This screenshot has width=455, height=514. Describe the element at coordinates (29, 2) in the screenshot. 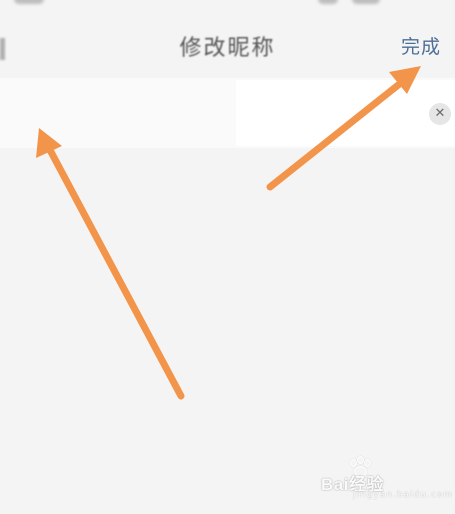

I see `status-icons-left` at that location.